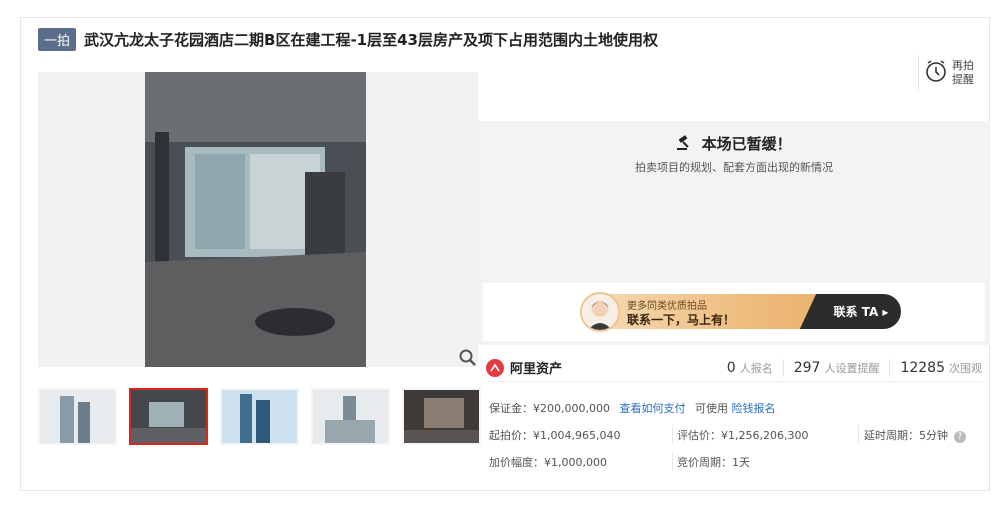 This screenshot has width=993, height=510. What do you see at coordinates (495, 367) in the screenshot?
I see `ali-logo-icon` at bounding box center [495, 367].